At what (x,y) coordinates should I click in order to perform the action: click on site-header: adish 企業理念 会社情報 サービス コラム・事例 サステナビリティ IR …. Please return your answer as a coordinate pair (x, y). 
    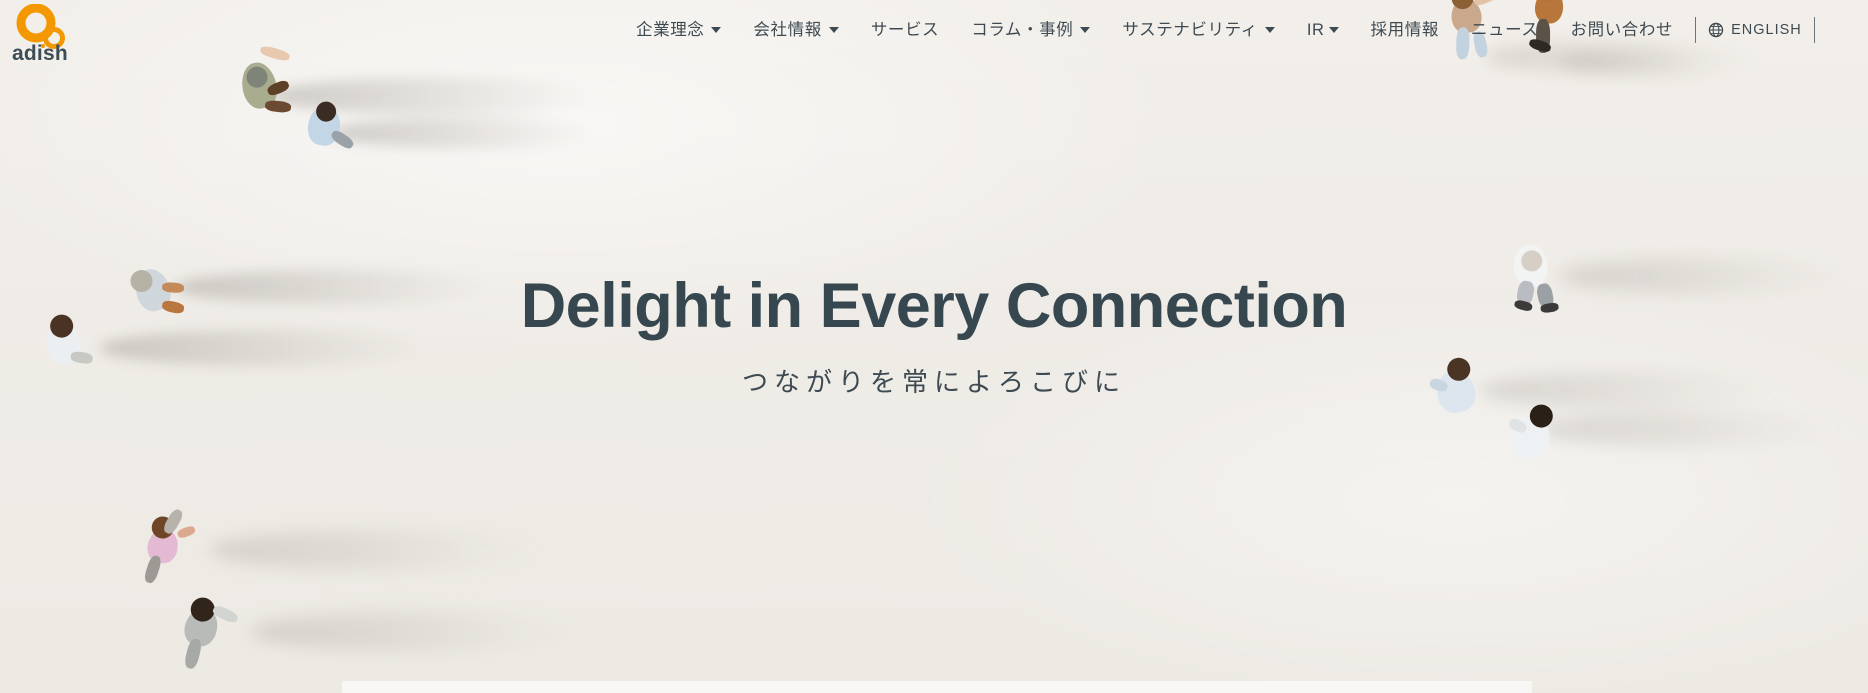
    Looking at the image, I should click on (934, 36).